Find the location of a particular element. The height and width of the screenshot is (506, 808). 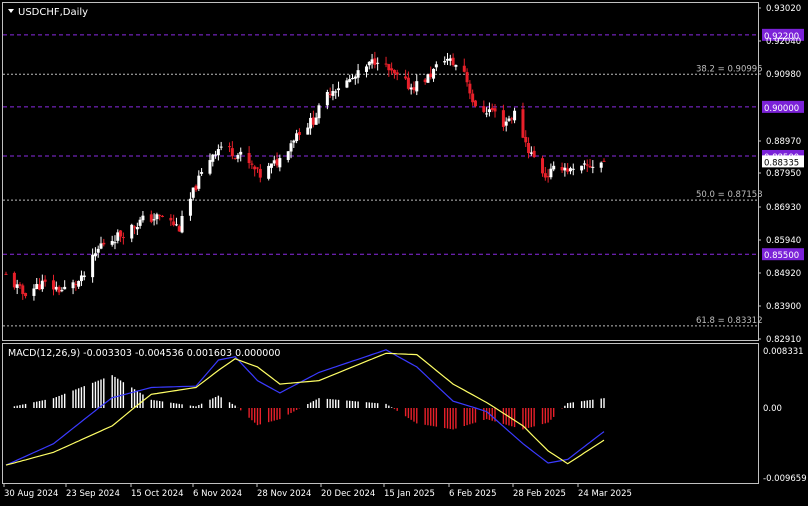

time-tick-label: 30 Aug 2024 is located at coordinates (31, 494).